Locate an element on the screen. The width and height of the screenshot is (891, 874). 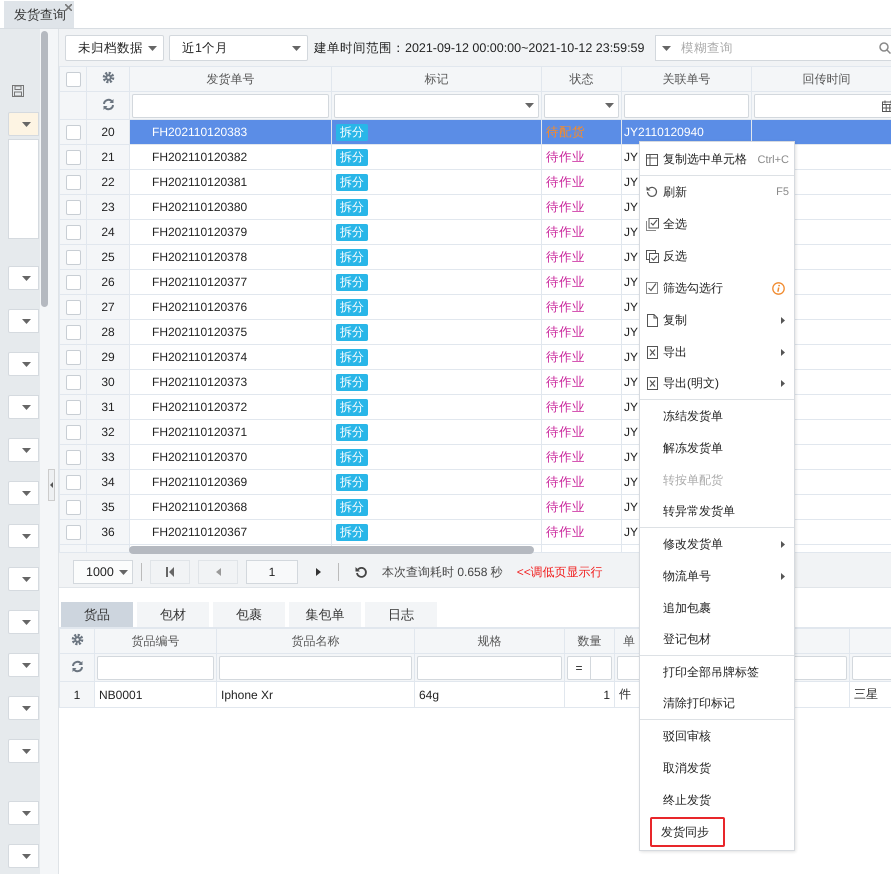
column-header: 数量 is located at coordinates (589, 641).